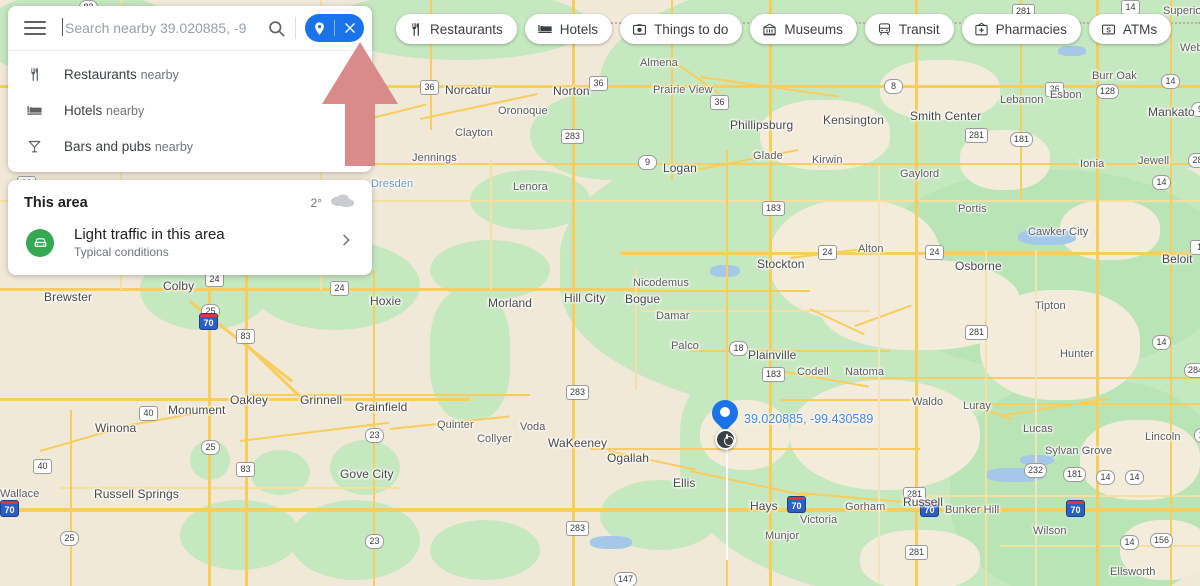  I want to click on map-label-city: Munjor, so click(782, 536).